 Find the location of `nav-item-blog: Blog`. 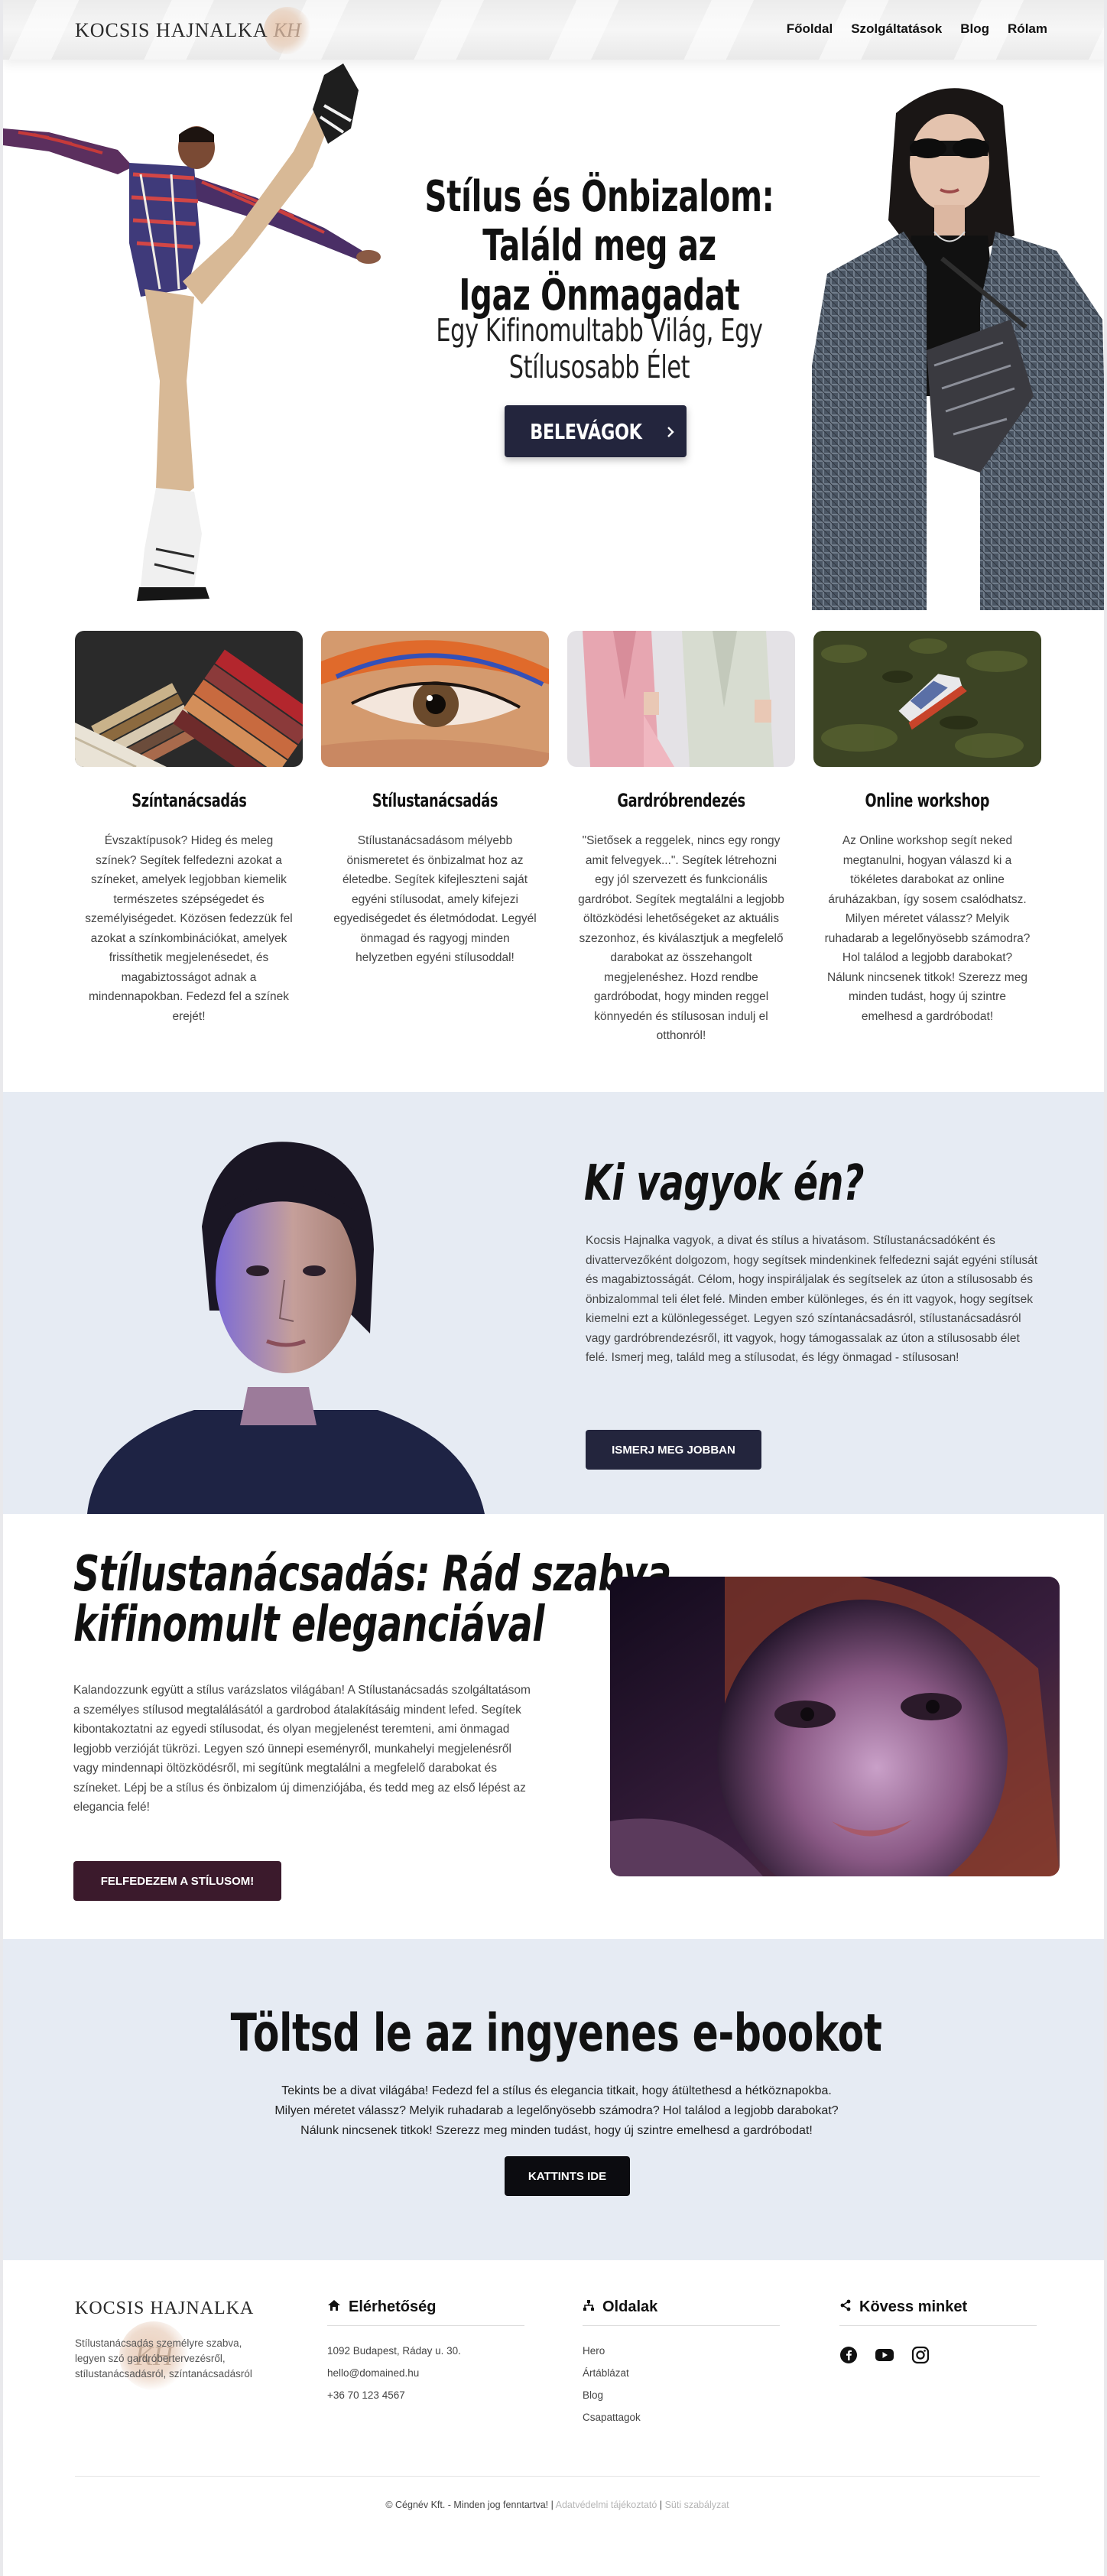

nav-item-blog: Blog is located at coordinates (974, 29).